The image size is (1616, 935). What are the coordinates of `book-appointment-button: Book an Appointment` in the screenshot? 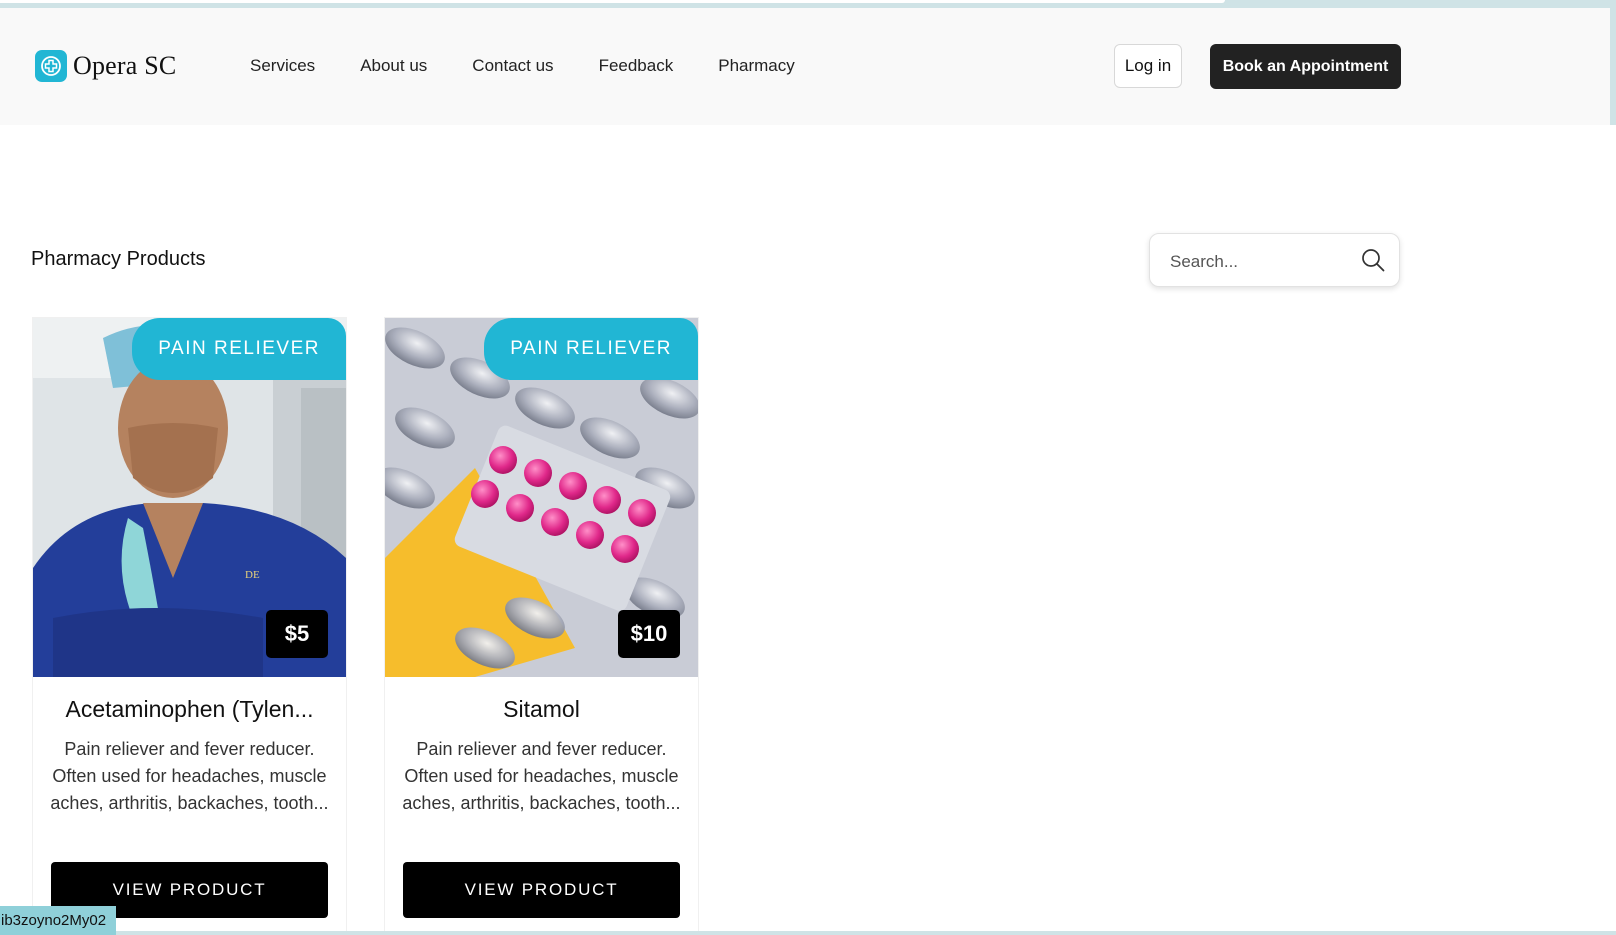 It's located at (1305, 66).